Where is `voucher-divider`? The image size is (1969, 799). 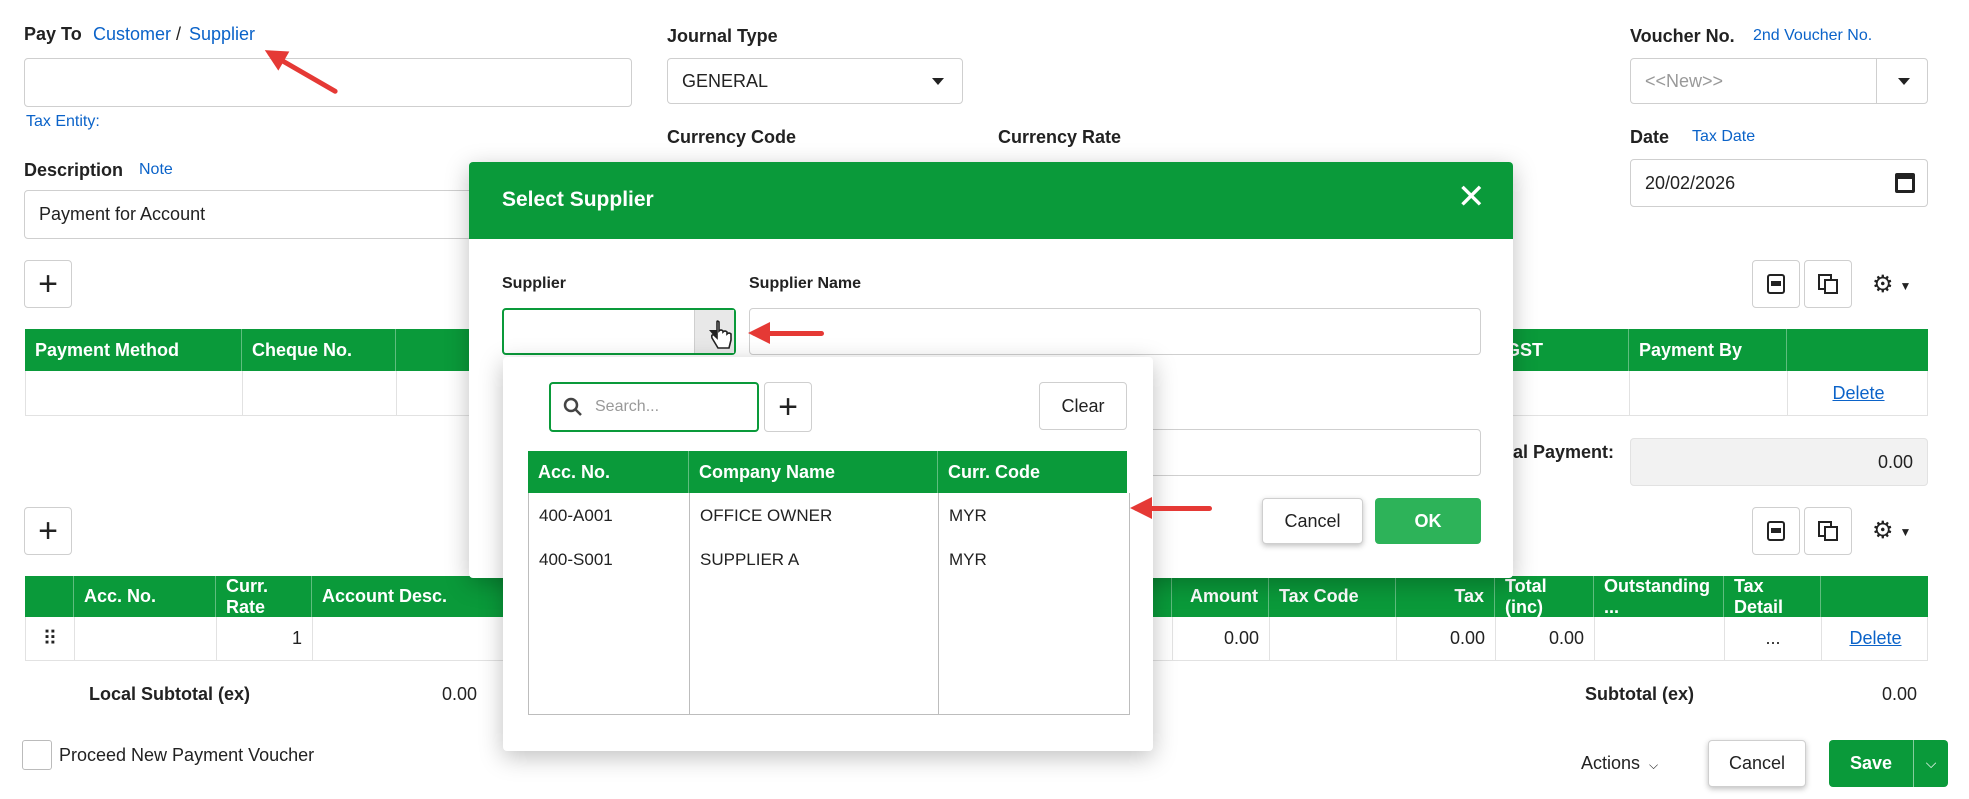
voucher-divider is located at coordinates (1876, 81).